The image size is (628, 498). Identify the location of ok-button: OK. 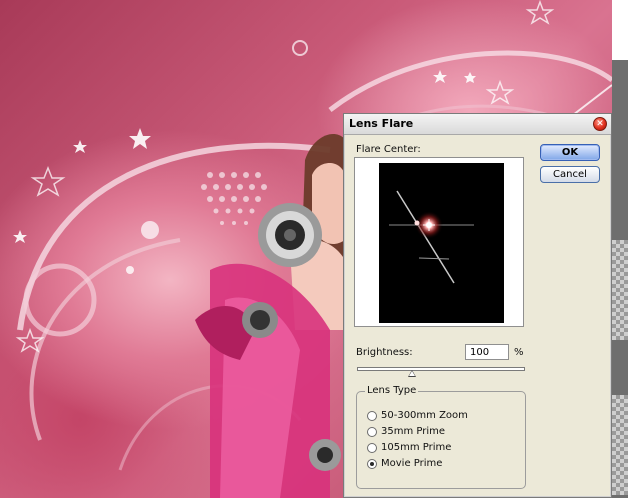
(570, 152).